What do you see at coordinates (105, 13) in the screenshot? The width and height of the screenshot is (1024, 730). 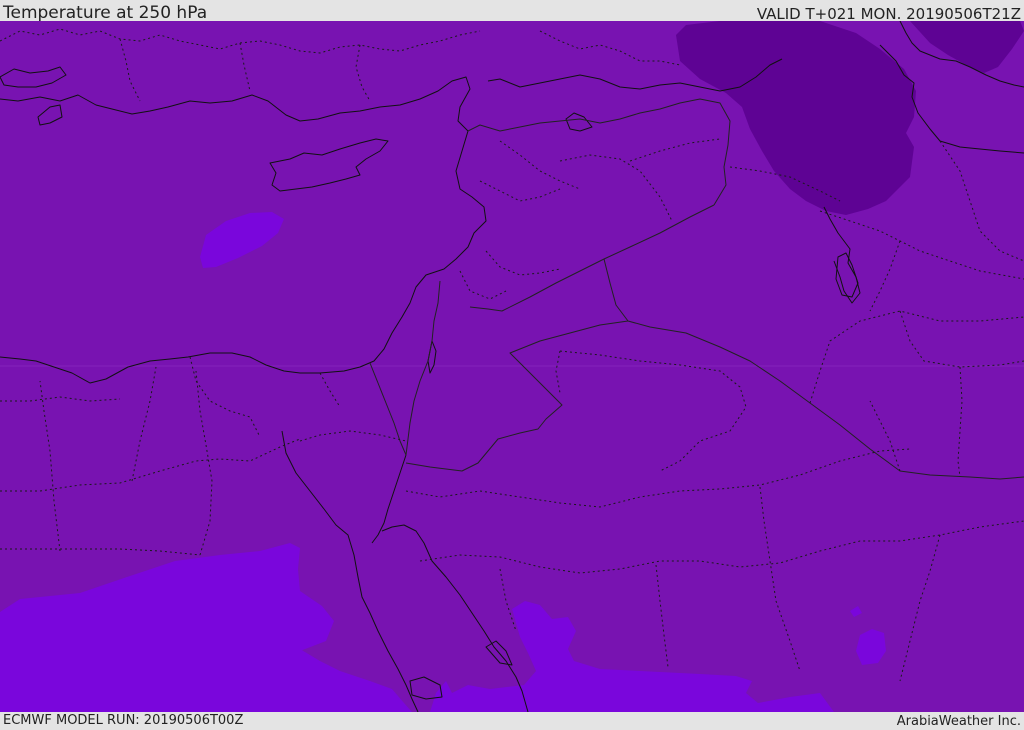 I see `map-title: Temperature at 250 hPa` at bounding box center [105, 13].